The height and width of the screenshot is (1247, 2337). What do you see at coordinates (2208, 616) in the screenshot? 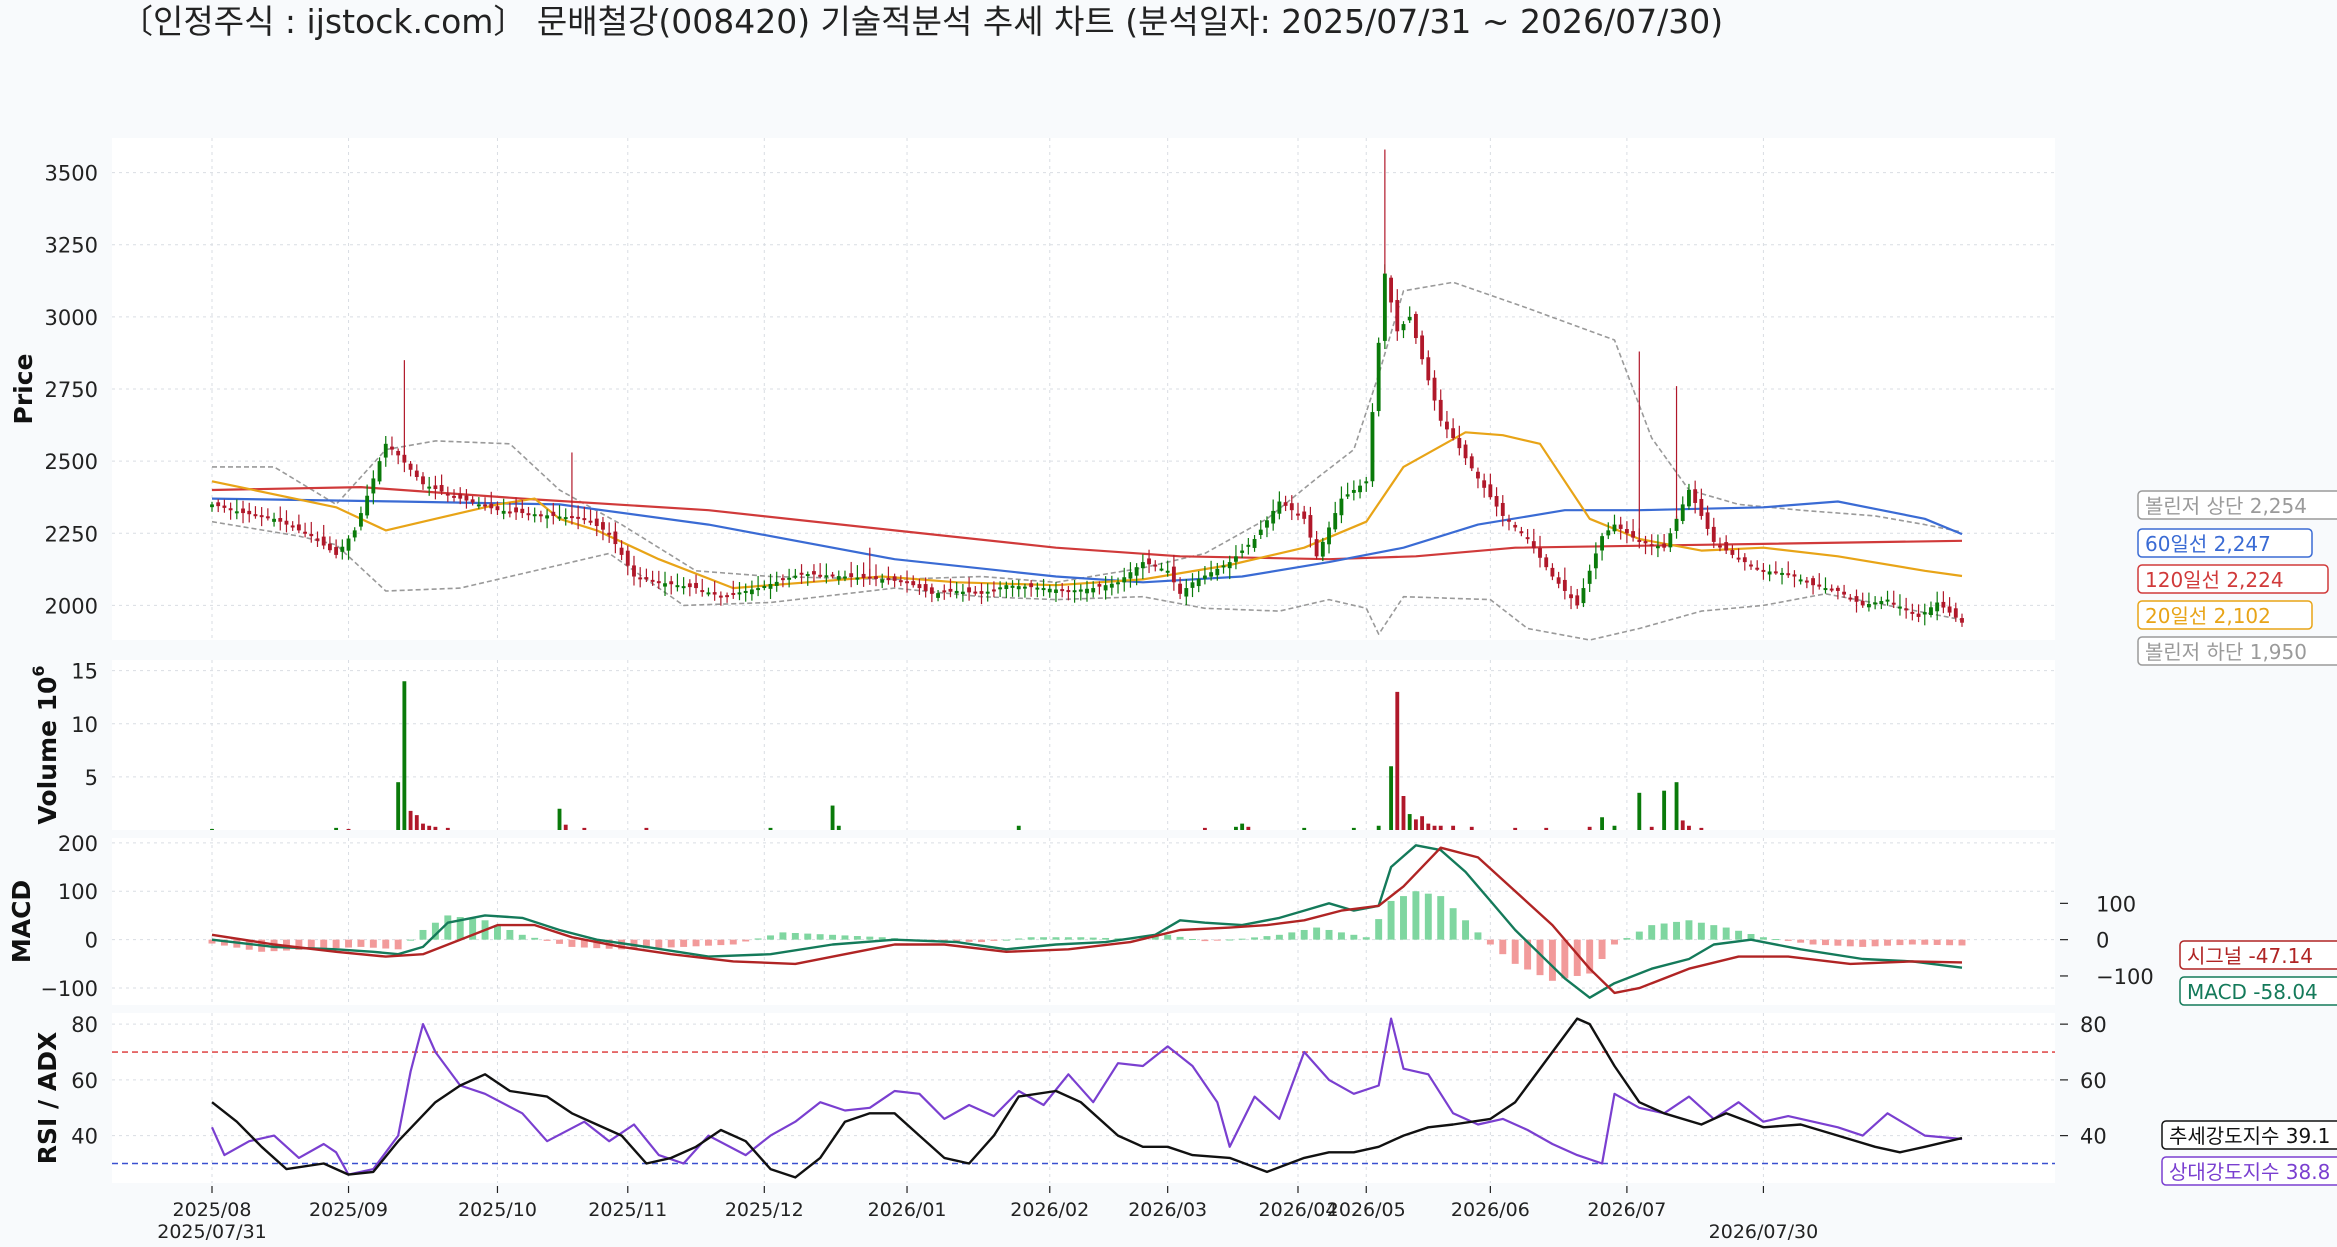
I see `price-annotation-text: 20일선 2,102` at bounding box center [2208, 616].